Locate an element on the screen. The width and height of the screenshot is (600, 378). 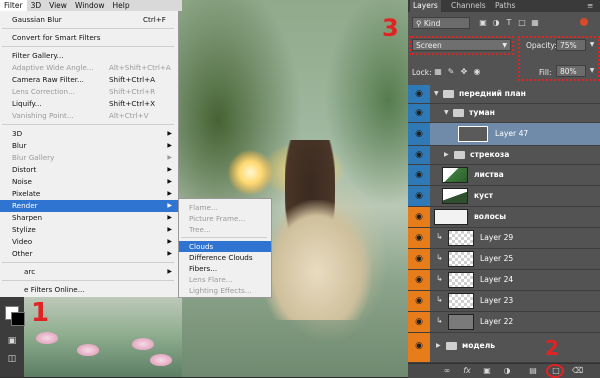
tab-channels: Channels is located at coordinates (468, 6).